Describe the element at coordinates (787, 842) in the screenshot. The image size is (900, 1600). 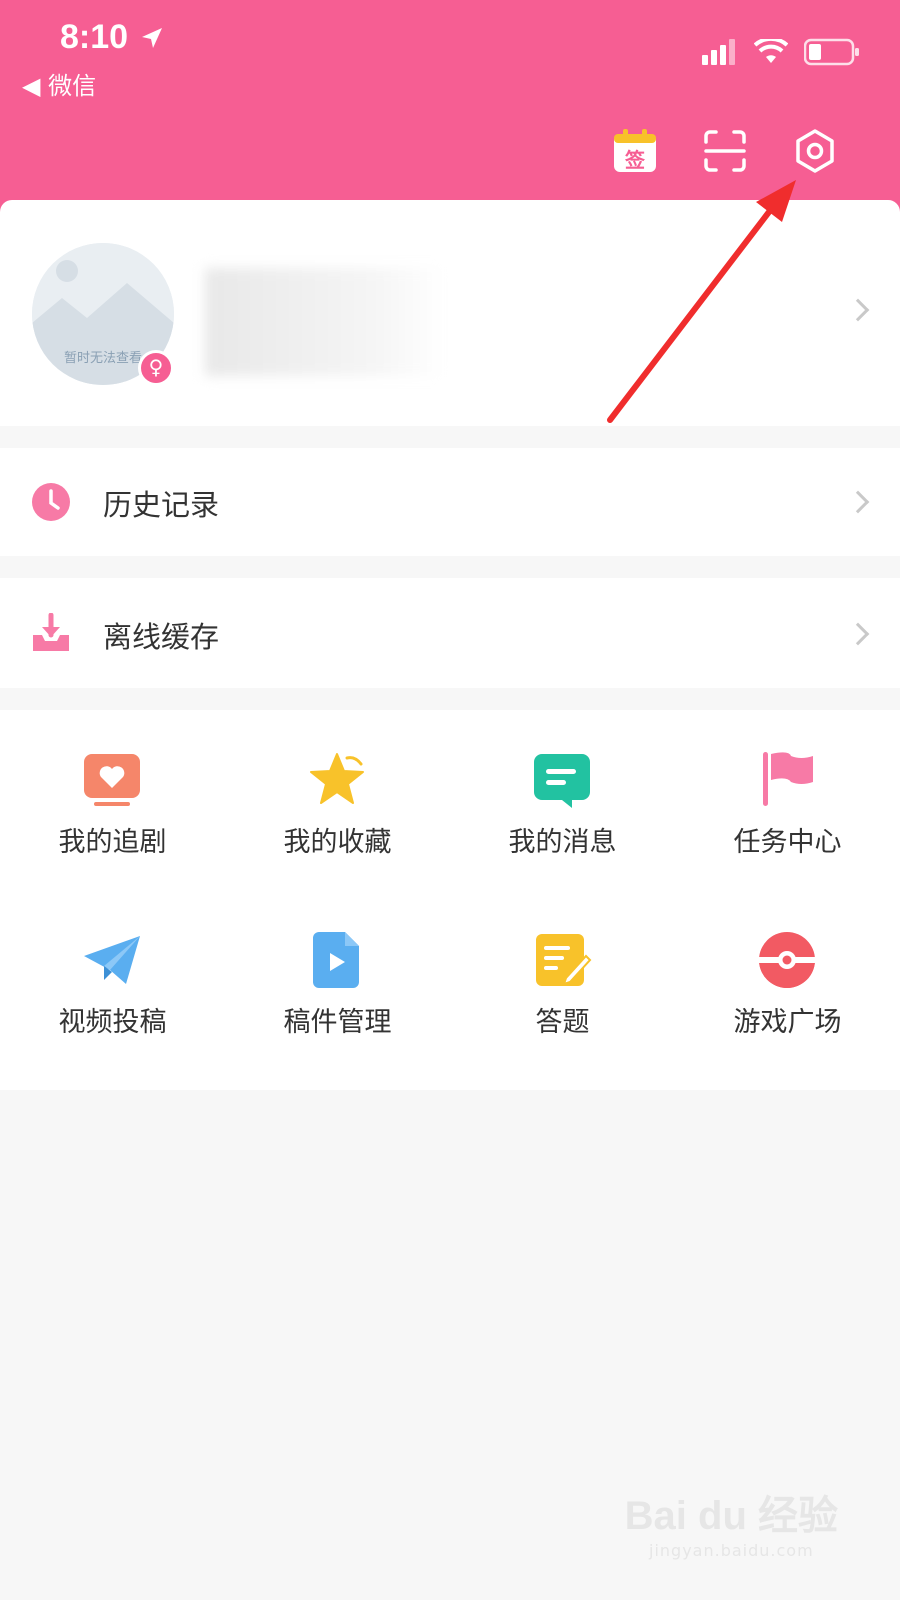
I see `grid-label: 任务中心` at that location.